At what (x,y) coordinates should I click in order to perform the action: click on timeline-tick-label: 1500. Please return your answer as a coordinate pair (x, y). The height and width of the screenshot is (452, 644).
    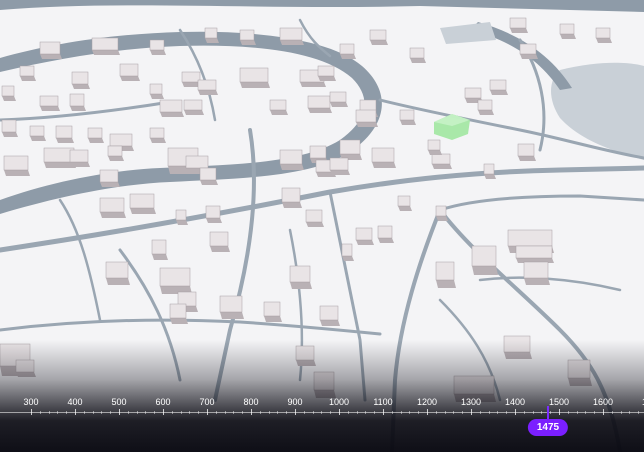
    Looking at the image, I should click on (559, 402).